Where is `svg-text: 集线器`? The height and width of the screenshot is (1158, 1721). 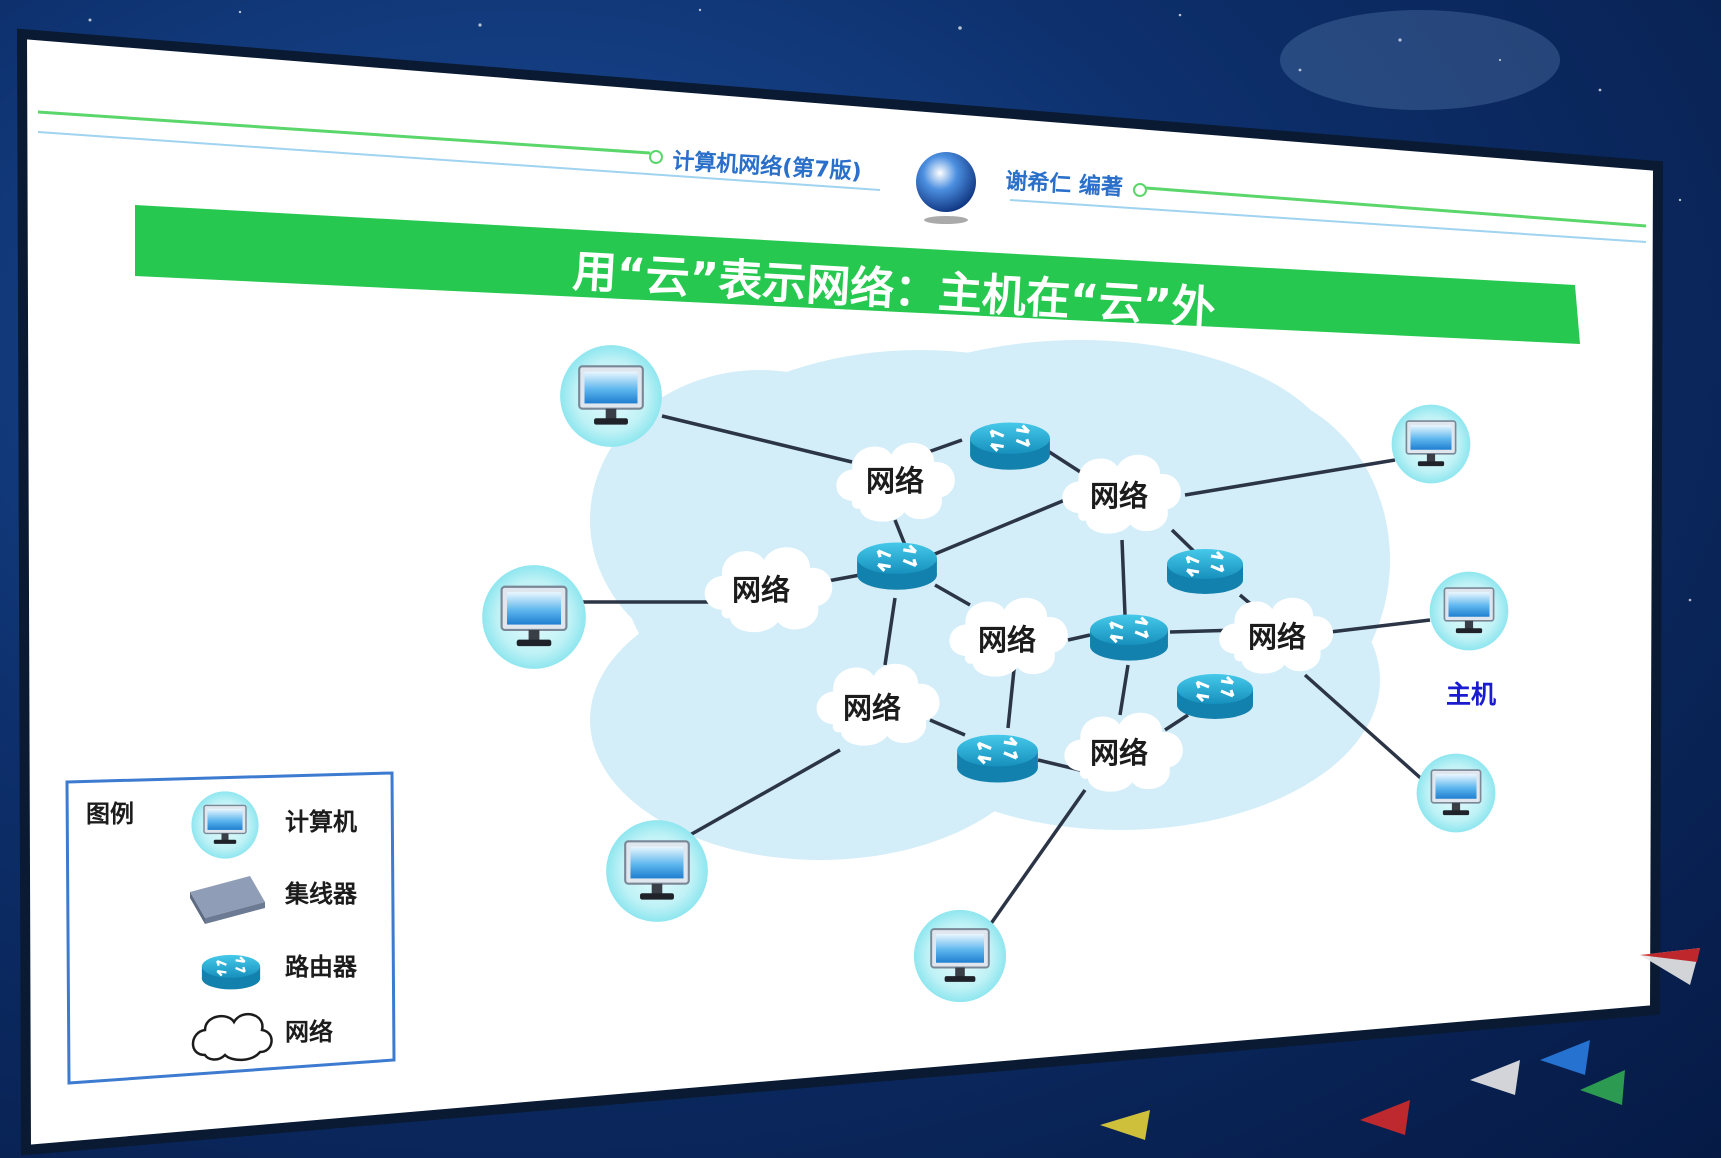 svg-text: 集线器 is located at coordinates (321, 894).